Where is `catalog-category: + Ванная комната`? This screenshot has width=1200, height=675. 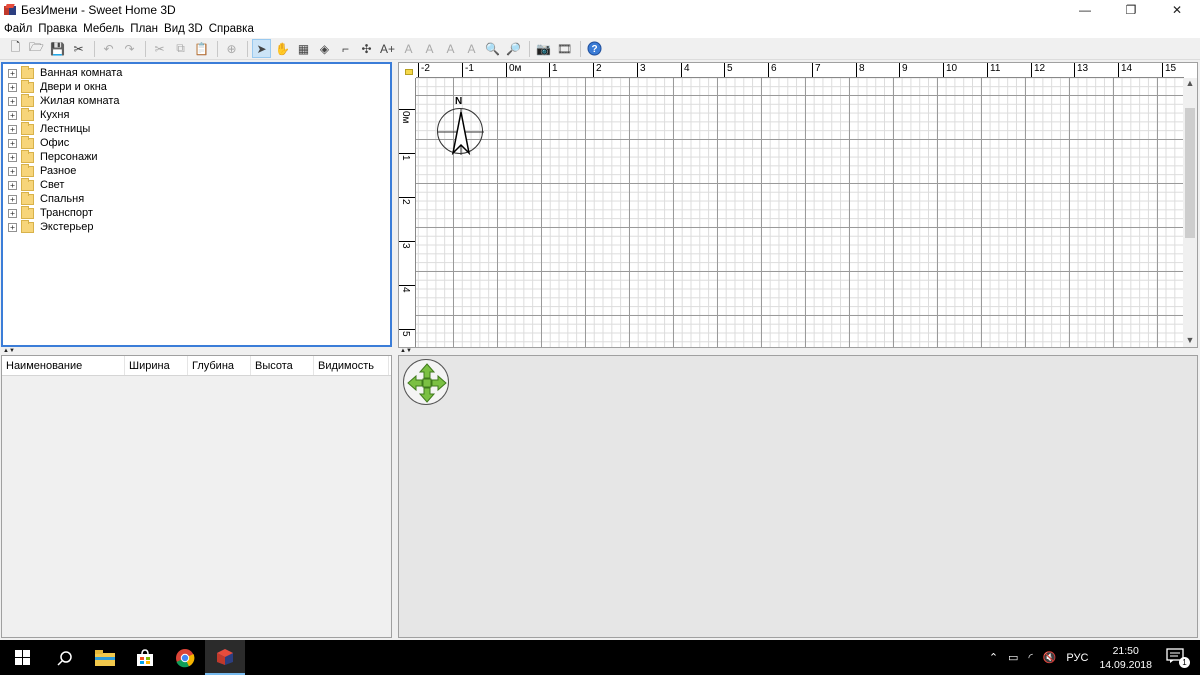
catalog-category: + Ванная комната is located at coordinates (196, 72).